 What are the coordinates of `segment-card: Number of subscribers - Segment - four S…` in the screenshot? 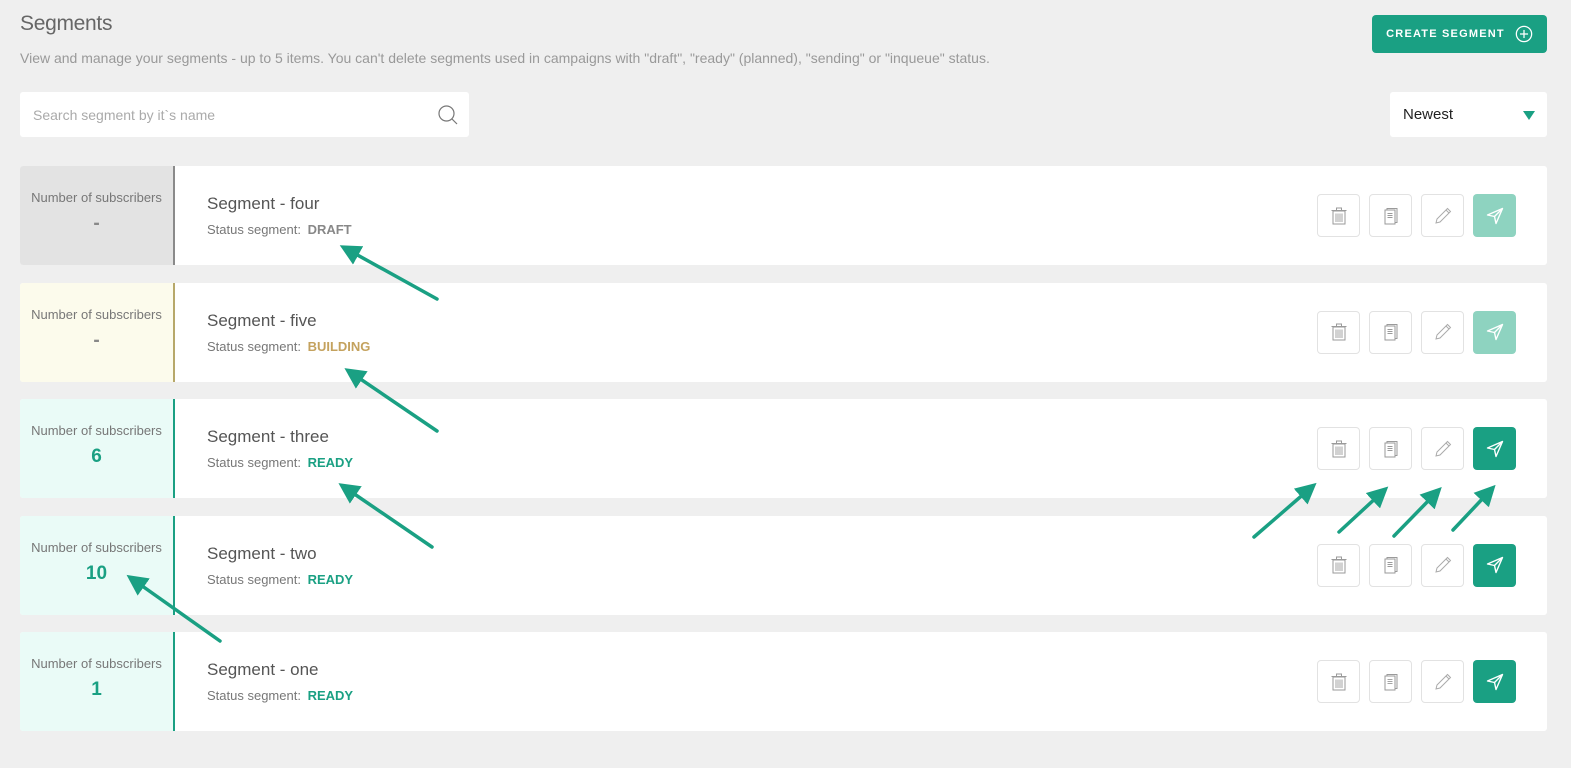 It's located at (783, 215).